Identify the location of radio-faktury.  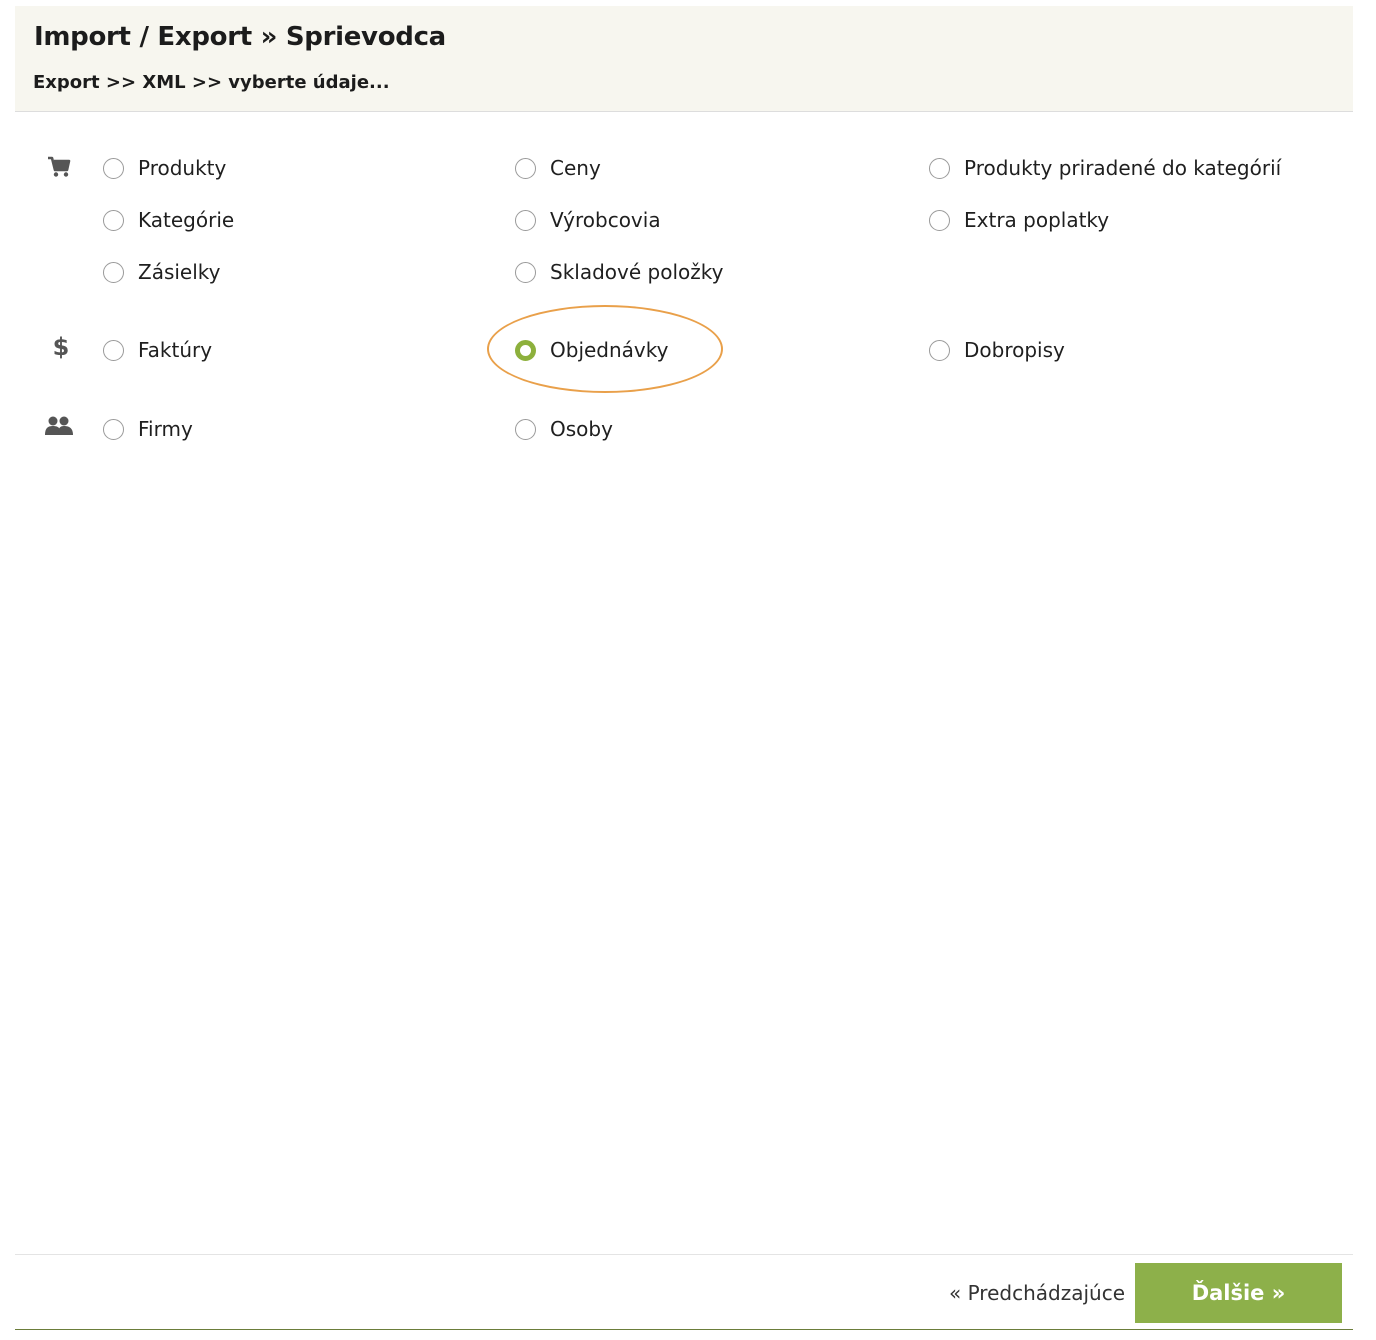
(113, 350).